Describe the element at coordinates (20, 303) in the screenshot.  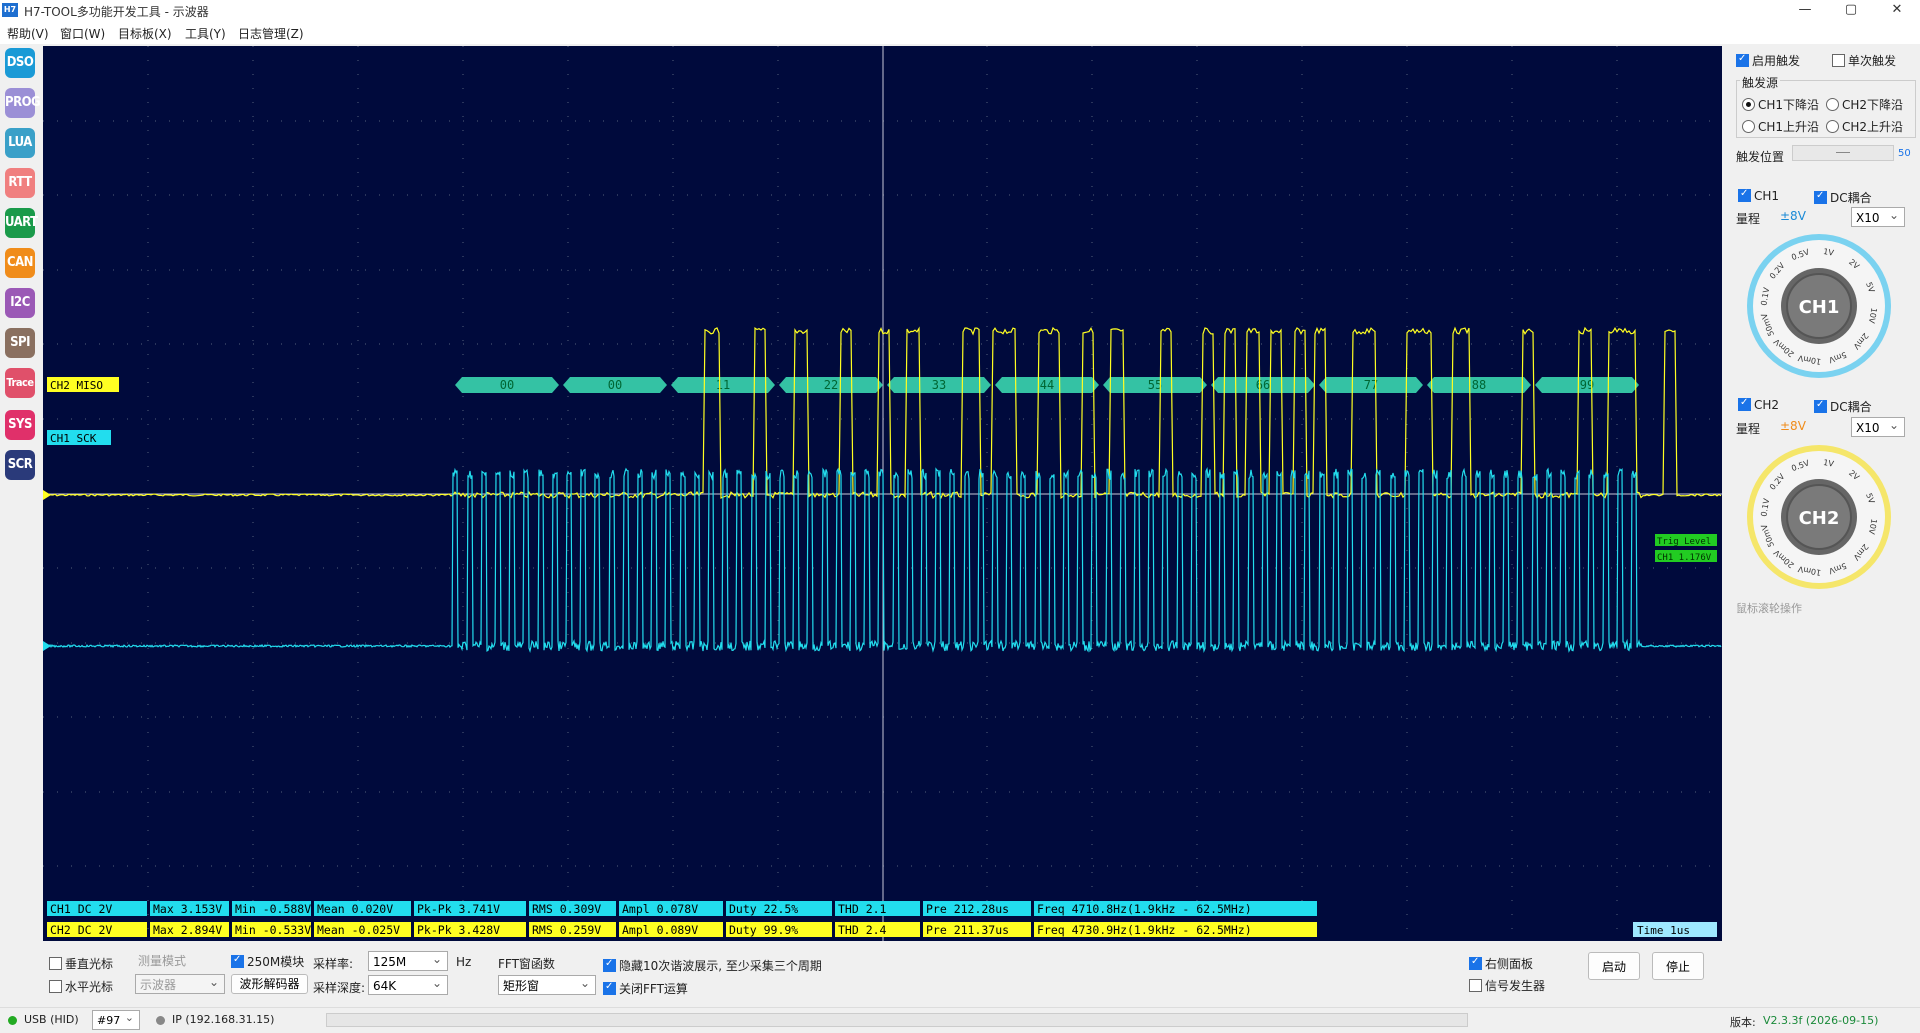
I see `nav-i2c-button: I2C` at that location.